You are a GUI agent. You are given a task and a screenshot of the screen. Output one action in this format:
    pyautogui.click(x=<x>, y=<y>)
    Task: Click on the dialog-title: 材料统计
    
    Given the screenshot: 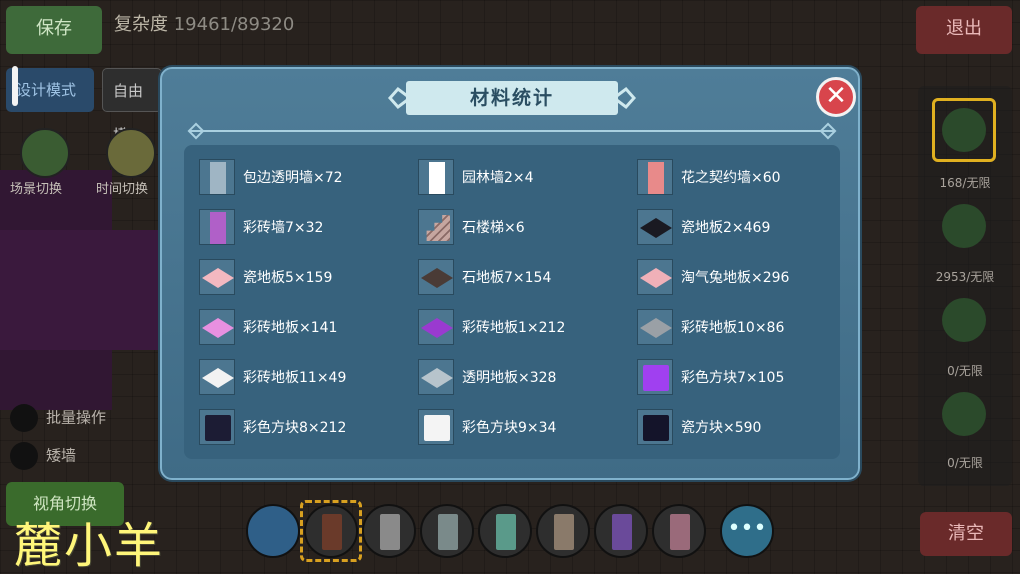 What is the action you would take?
    pyautogui.click(x=512, y=98)
    